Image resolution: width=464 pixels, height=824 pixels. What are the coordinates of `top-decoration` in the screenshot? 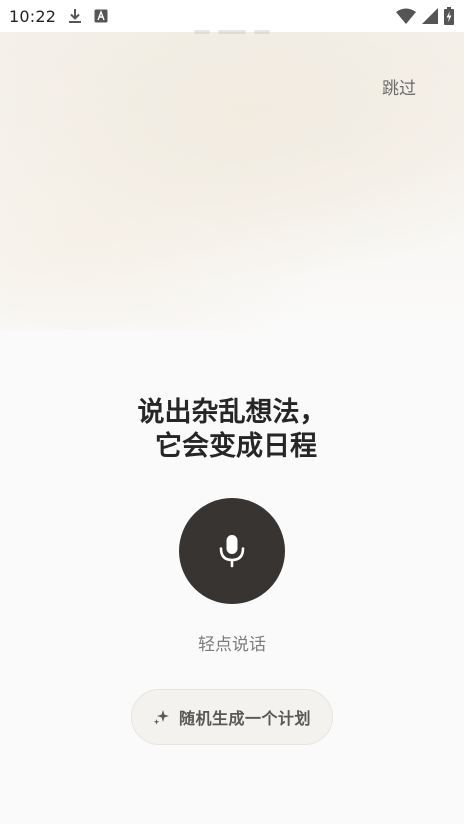 It's located at (232, 33).